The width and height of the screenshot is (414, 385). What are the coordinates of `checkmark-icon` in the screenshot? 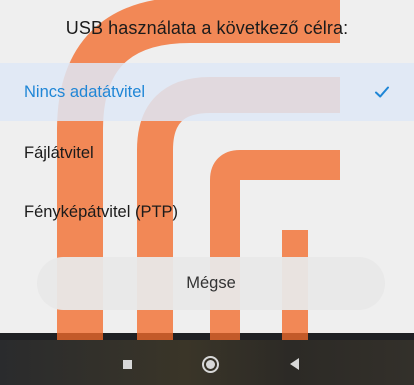 It's located at (382, 92).